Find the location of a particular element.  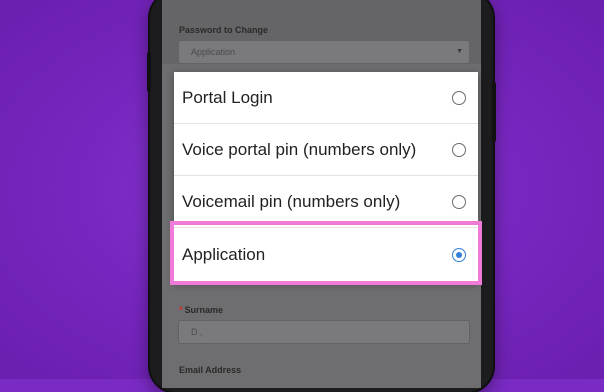

password-to-change-select: Application ▼ is located at coordinates (324, 52).